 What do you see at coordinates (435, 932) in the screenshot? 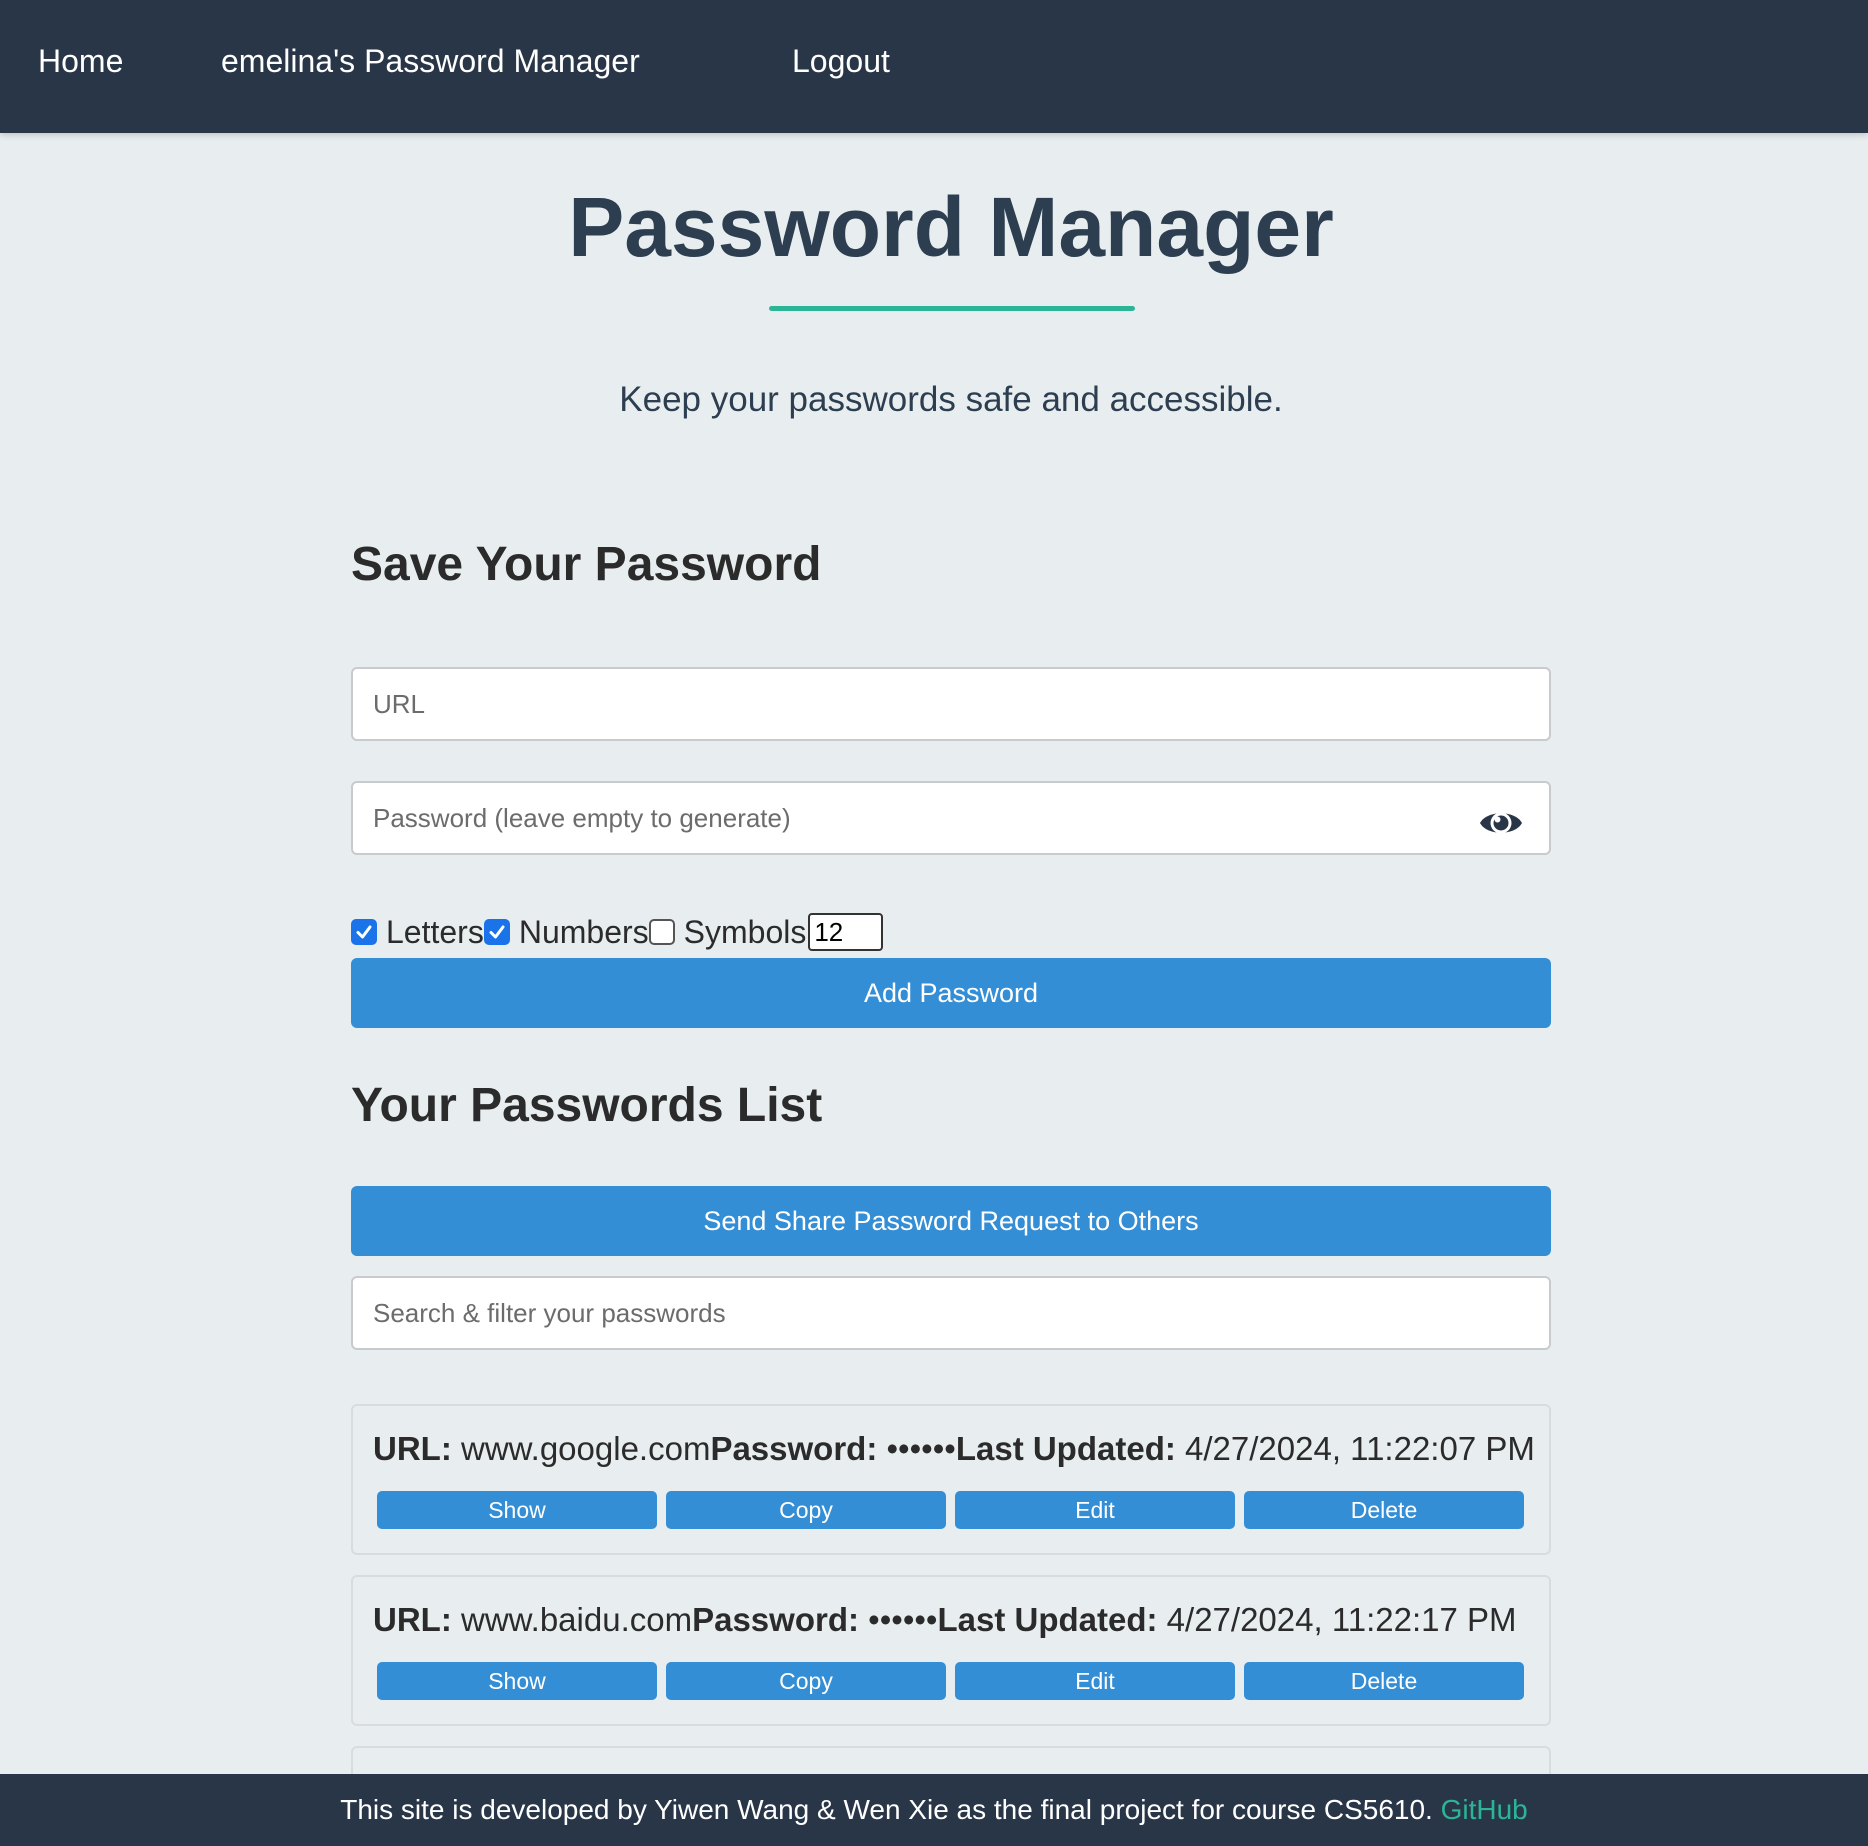
I see `letters-label: Letters` at bounding box center [435, 932].